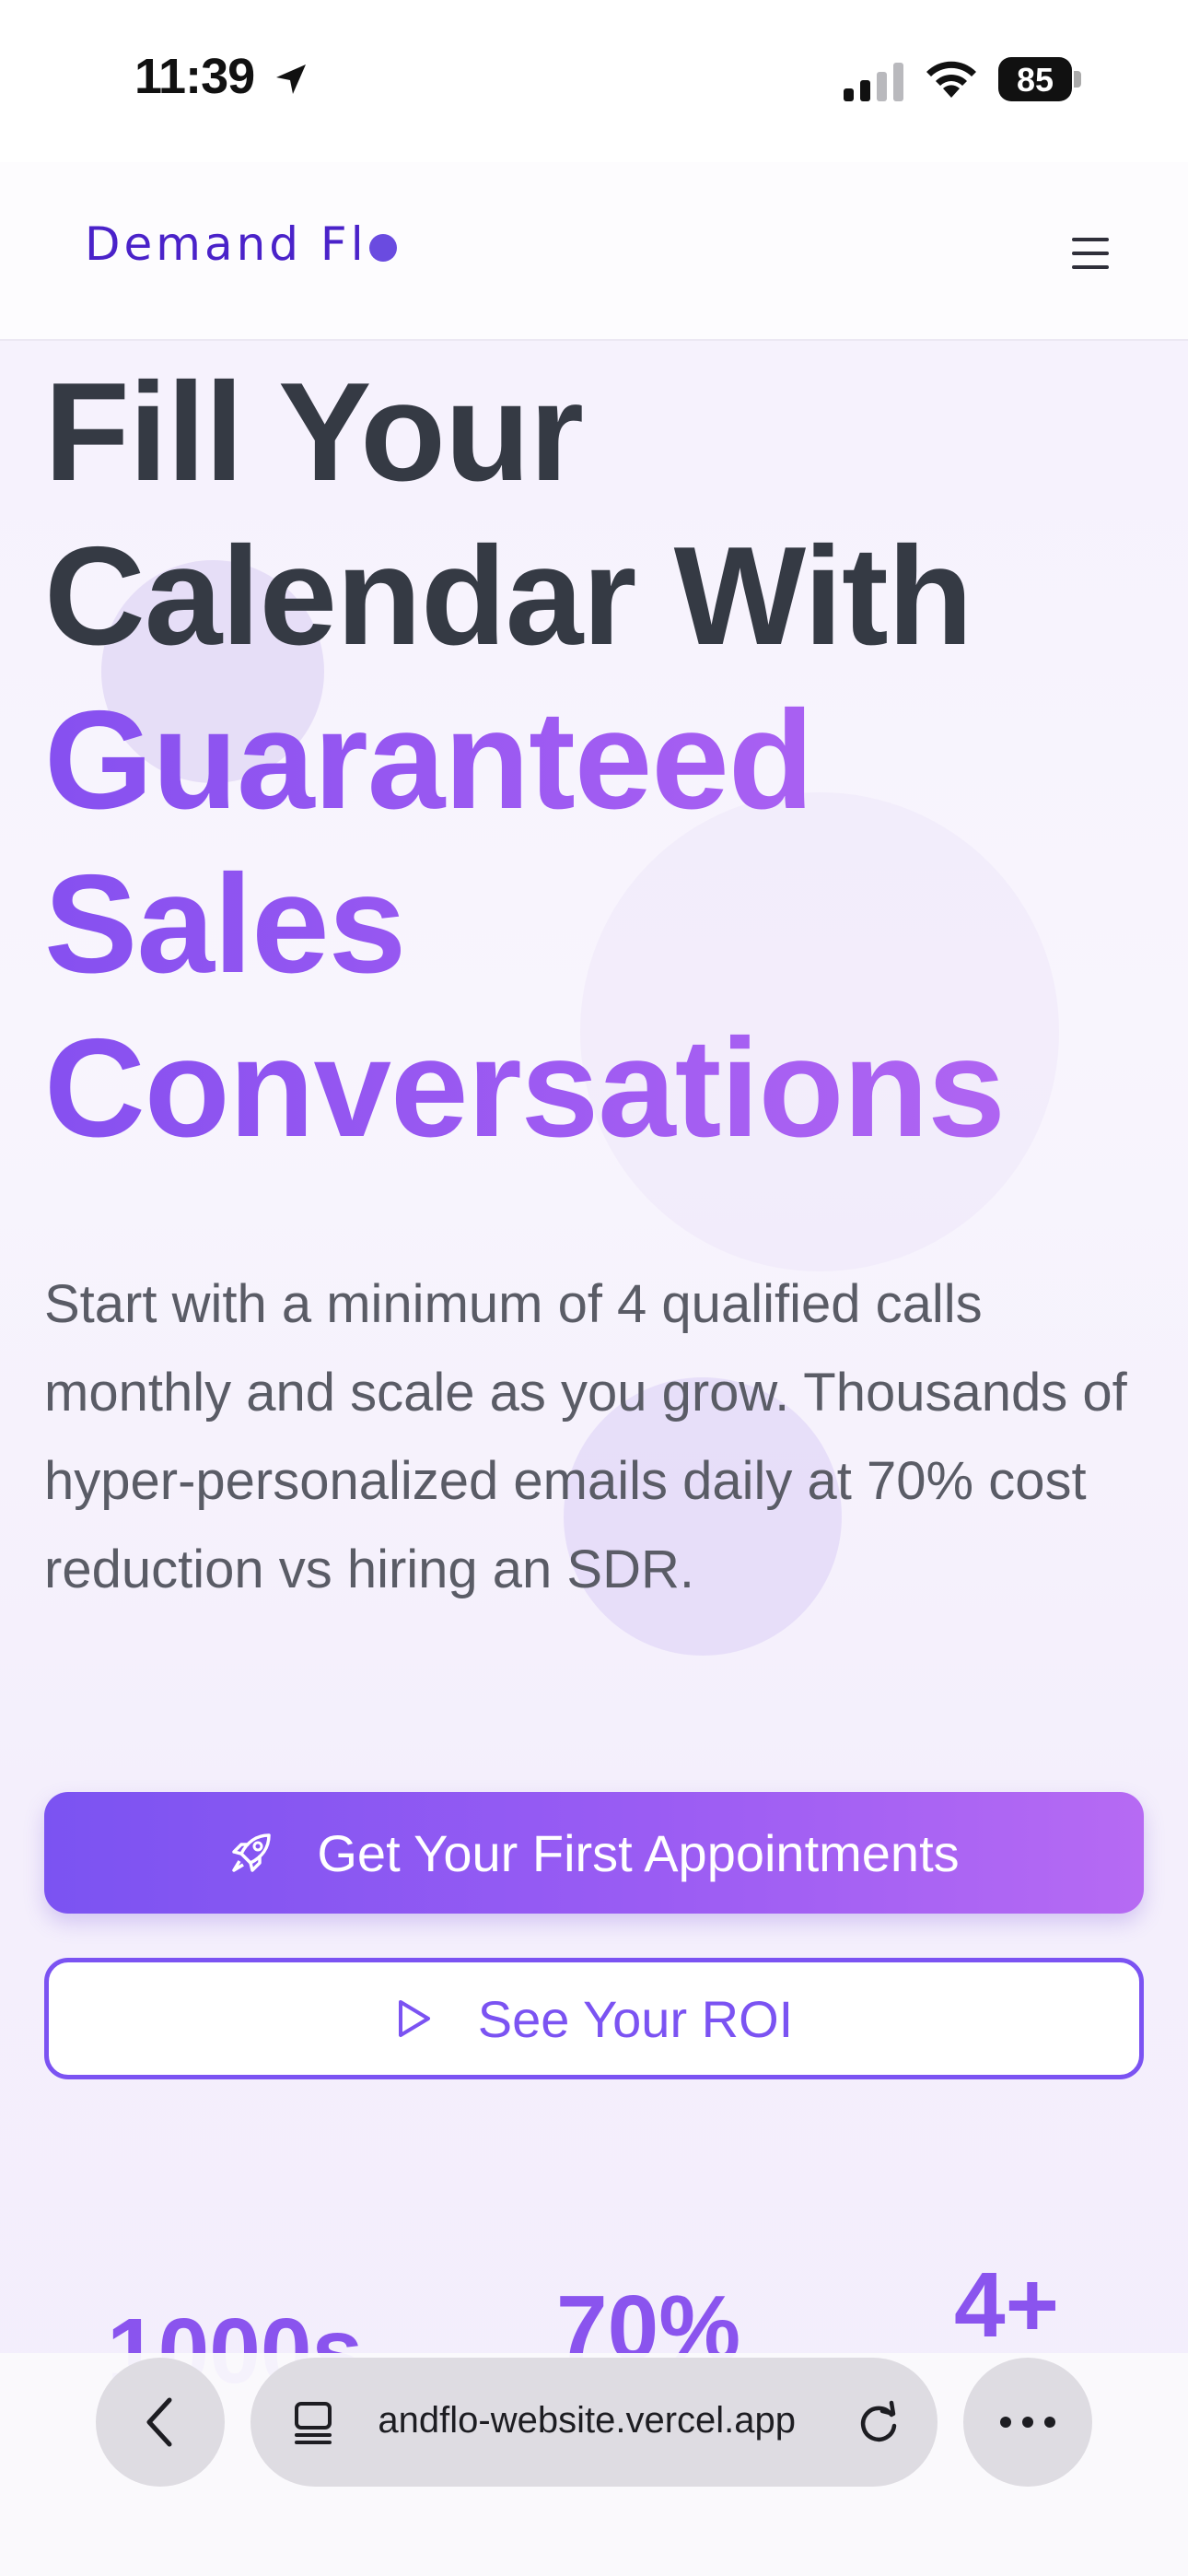 Image resolution: width=1188 pixels, height=2576 pixels. I want to click on chevron-left-icon, so click(159, 2422).